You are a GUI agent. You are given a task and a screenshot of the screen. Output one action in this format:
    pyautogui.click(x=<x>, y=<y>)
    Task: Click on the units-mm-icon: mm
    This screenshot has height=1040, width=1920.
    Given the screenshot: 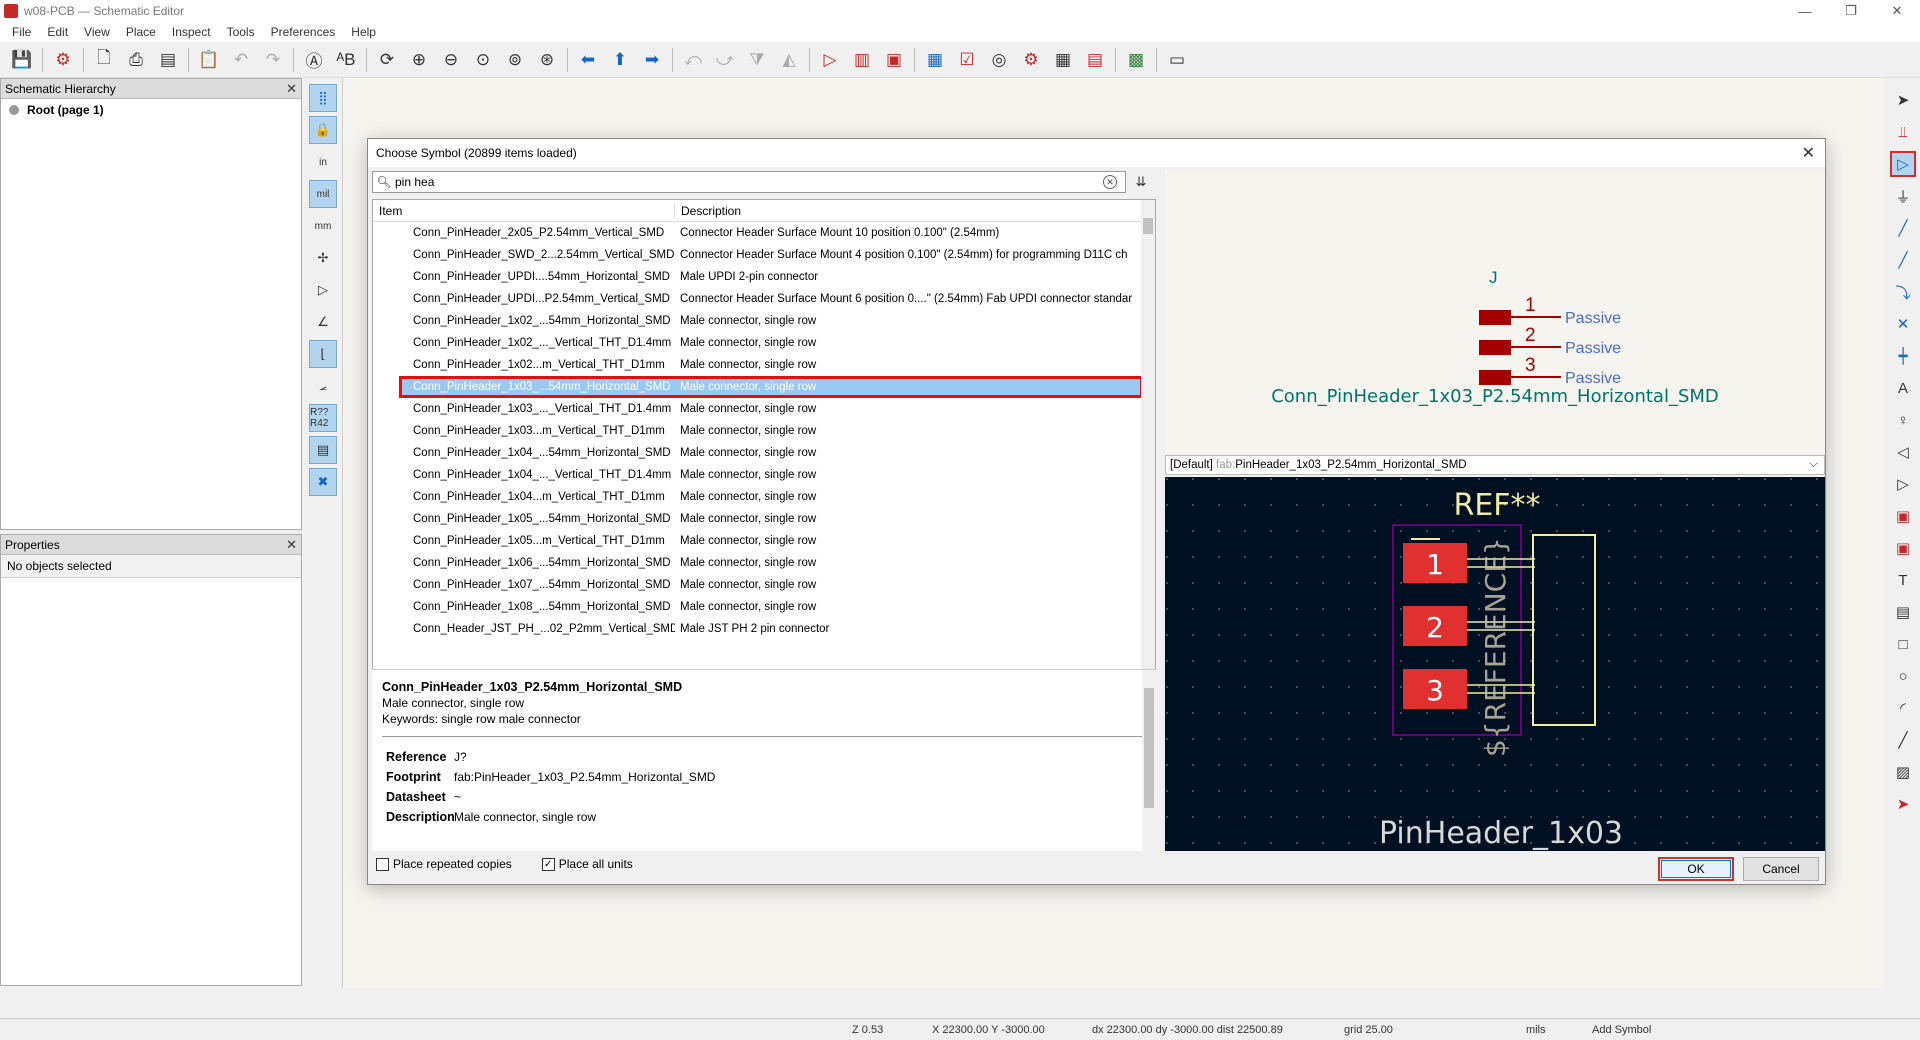 What is the action you would take?
    pyautogui.click(x=323, y=226)
    